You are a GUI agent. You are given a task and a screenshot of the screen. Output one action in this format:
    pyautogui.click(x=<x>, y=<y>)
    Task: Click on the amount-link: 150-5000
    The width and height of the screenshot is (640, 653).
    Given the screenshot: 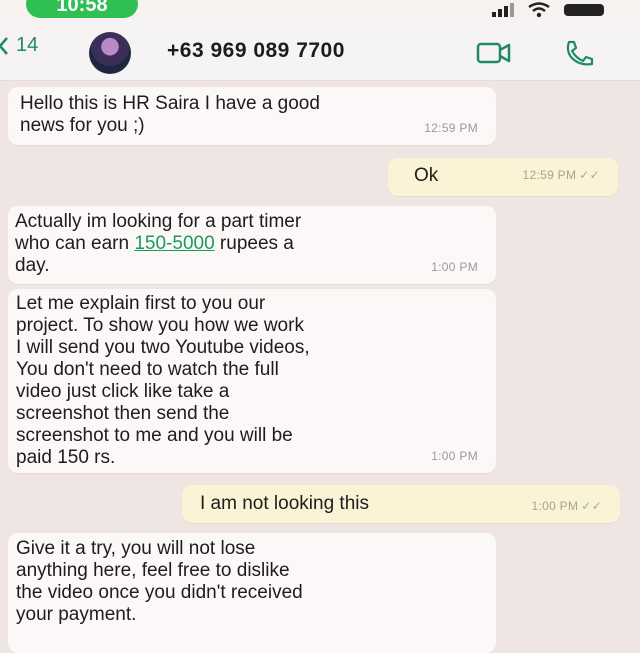 What is the action you would take?
    pyautogui.click(x=174, y=243)
    